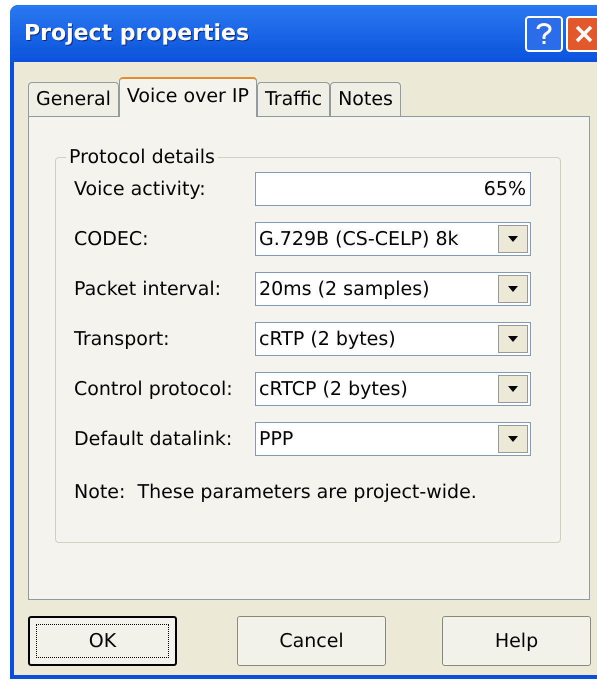  Describe the element at coordinates (293, 99) in the screenshot. I see `tab: Traffic` at that location.